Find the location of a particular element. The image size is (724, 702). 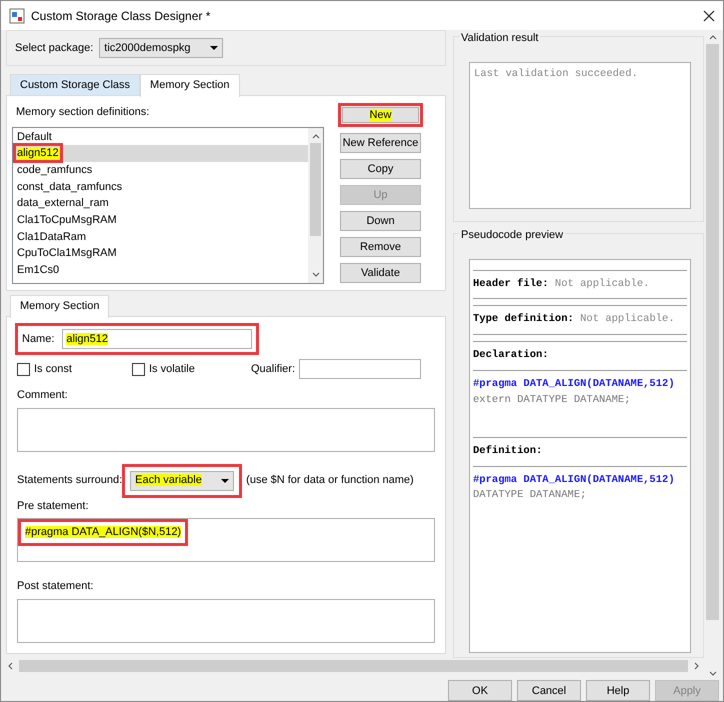

list-scrollbar is located at coordinates (315, 205).